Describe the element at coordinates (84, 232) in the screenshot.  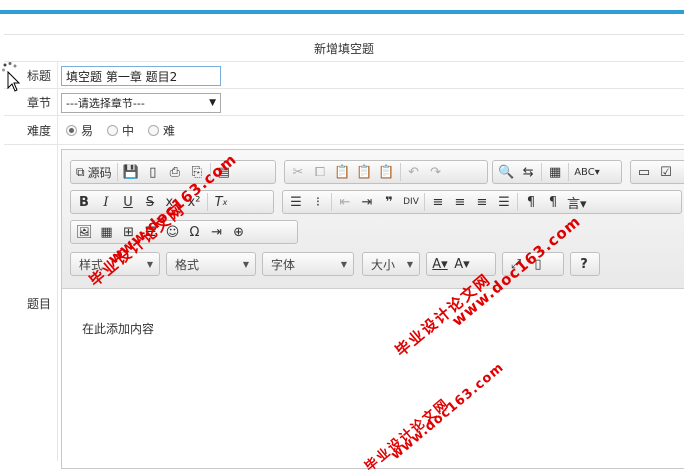
I see `image-icon: 🖼` at that location.